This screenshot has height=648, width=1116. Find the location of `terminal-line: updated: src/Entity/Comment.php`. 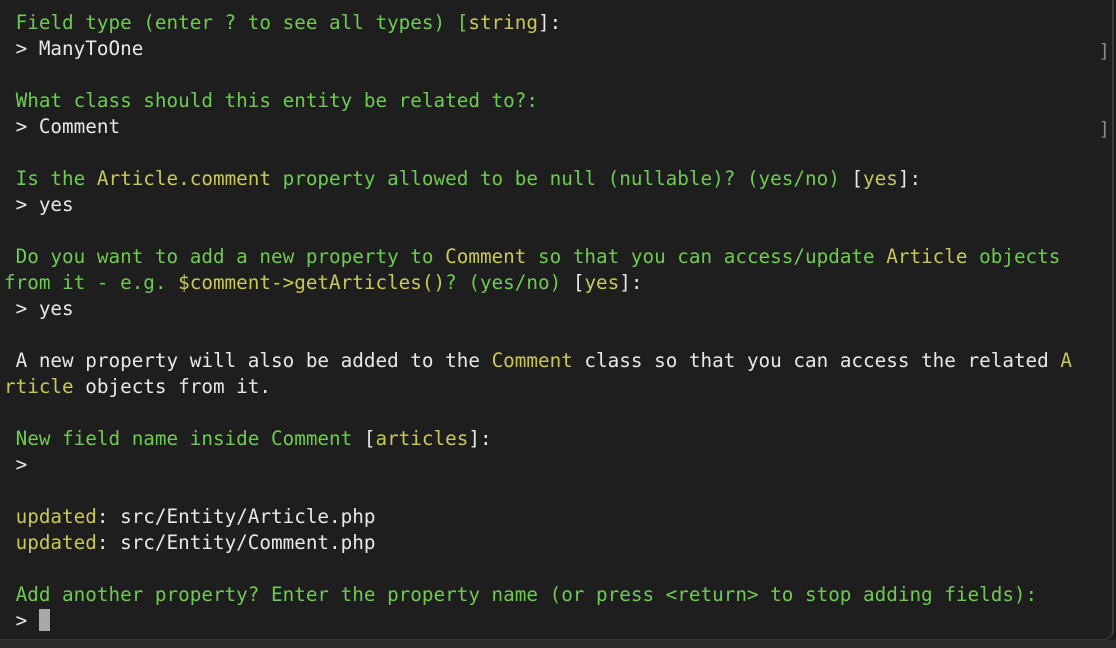

terminal-line: updated: src/Entity/Comment.php is located at coordinates (190, 543).